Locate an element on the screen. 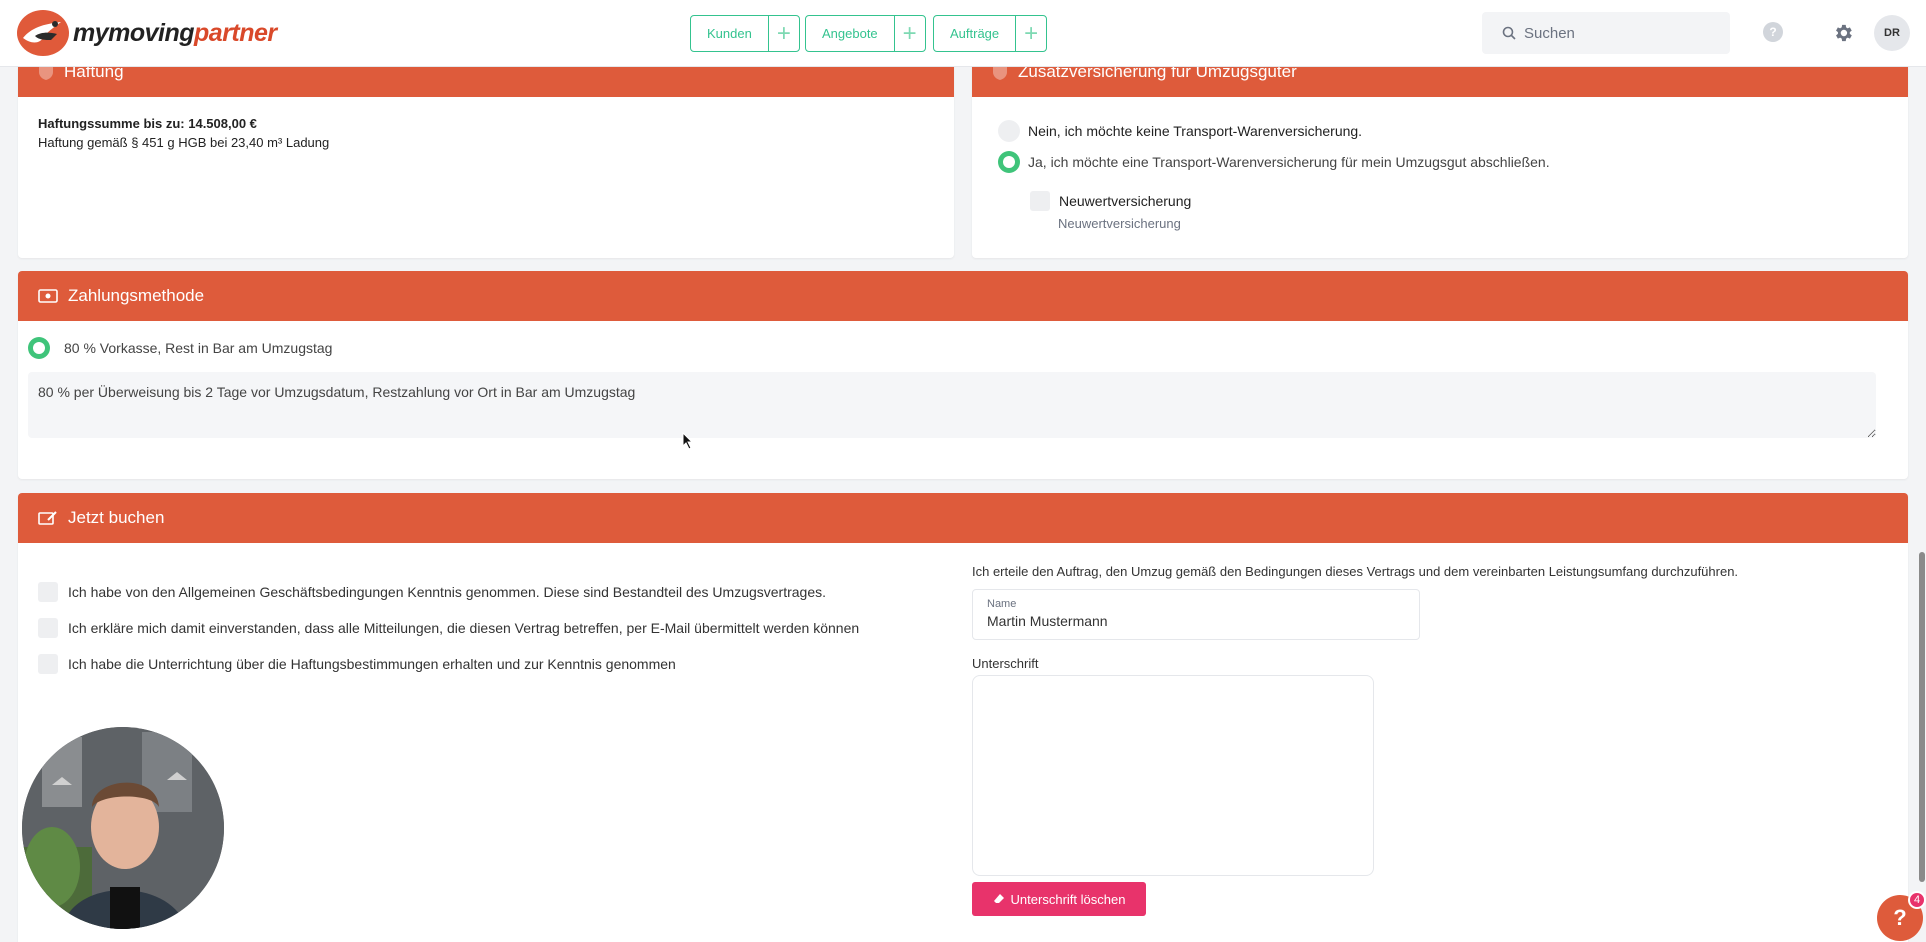  buchen-title: Jetzt buchen is located at coordinates (116, 517).